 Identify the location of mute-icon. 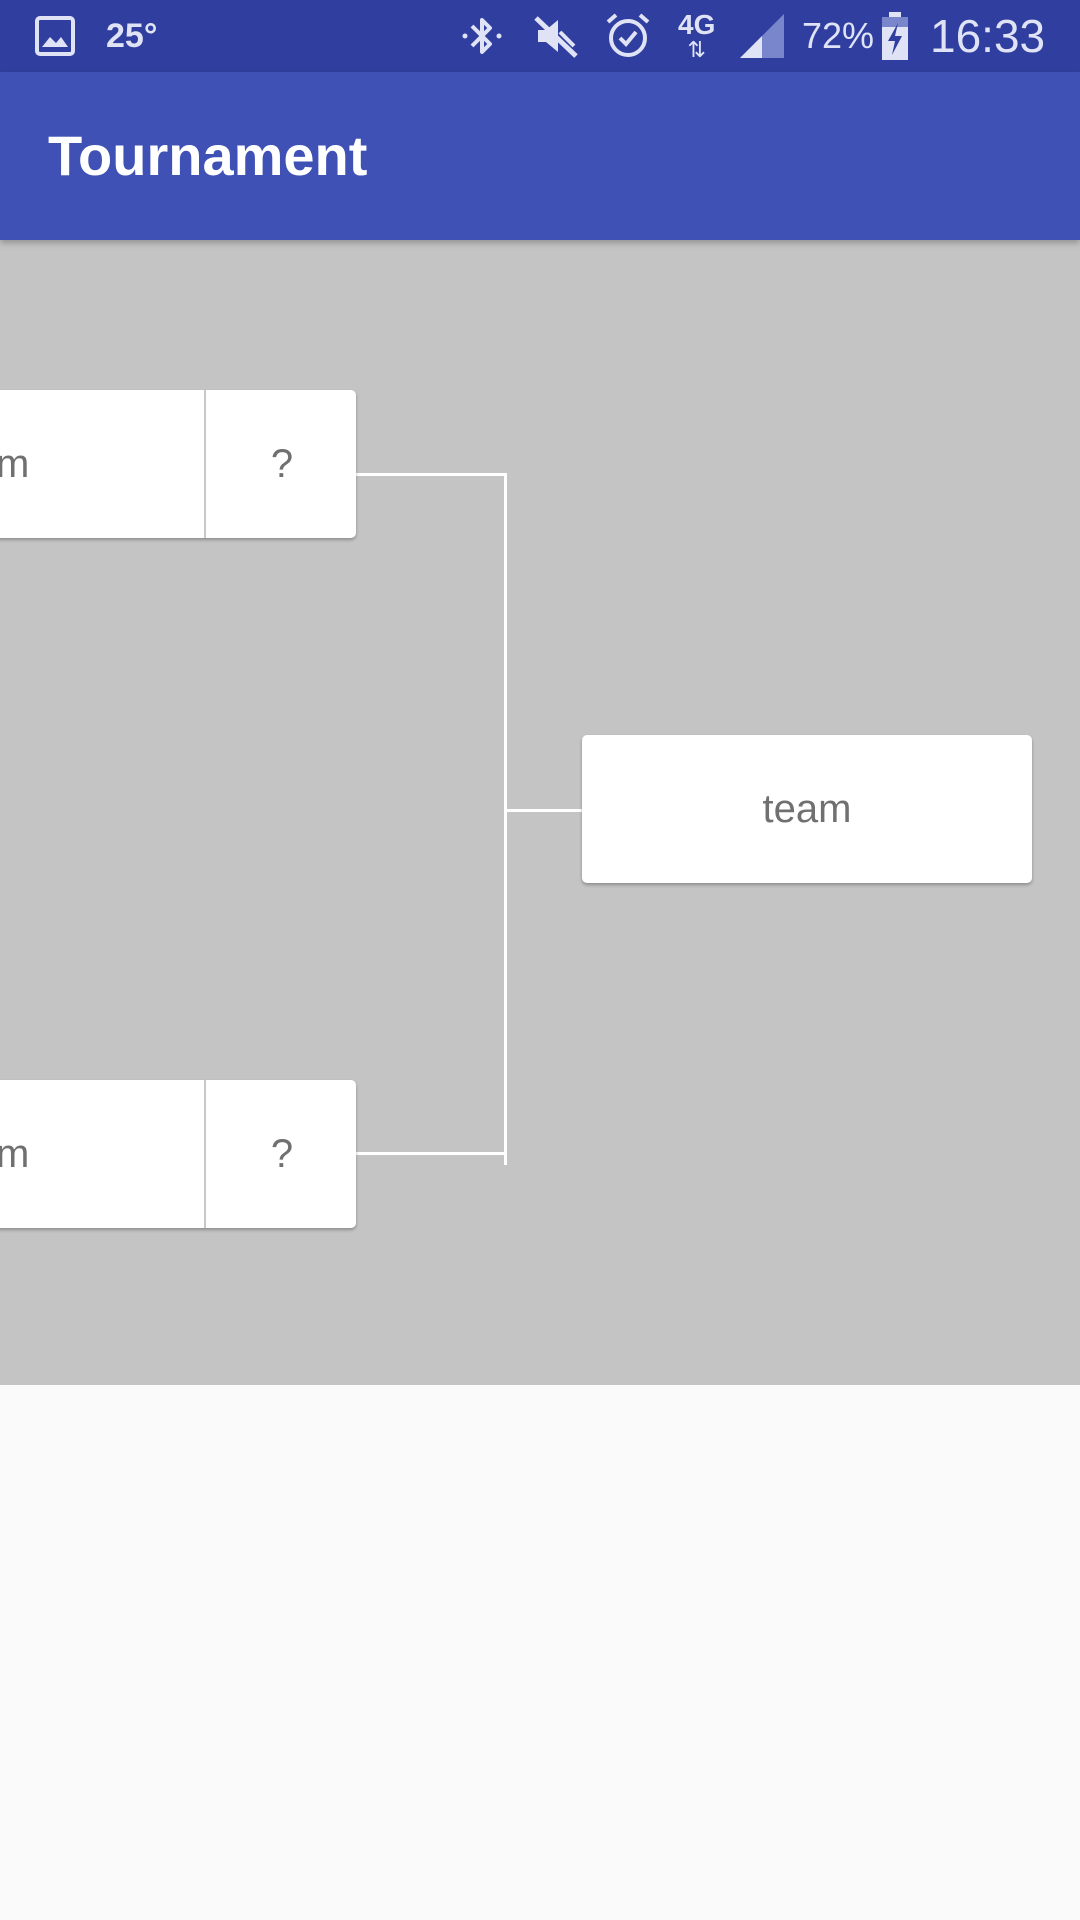
(556, 36).